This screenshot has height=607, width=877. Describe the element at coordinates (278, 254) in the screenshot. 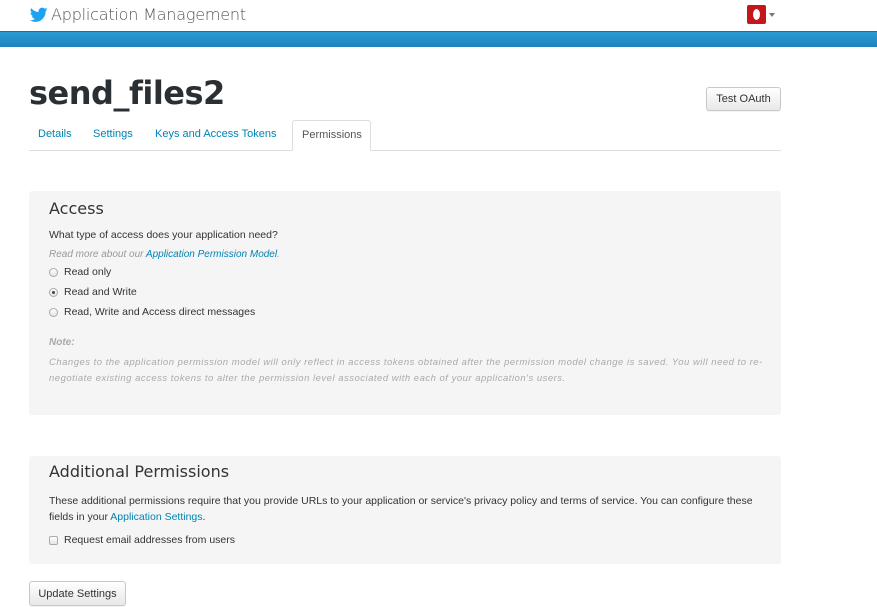

I see `read-more-suffix: .` at that location.